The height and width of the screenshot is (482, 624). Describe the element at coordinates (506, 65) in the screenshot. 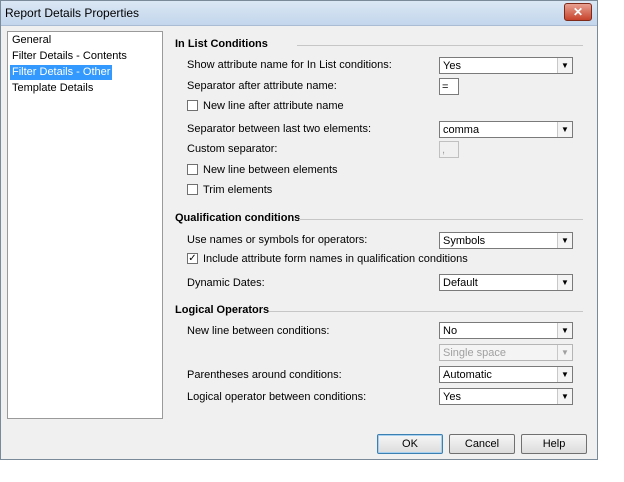

I see `show-attr-select: Yes ▼` at that location.